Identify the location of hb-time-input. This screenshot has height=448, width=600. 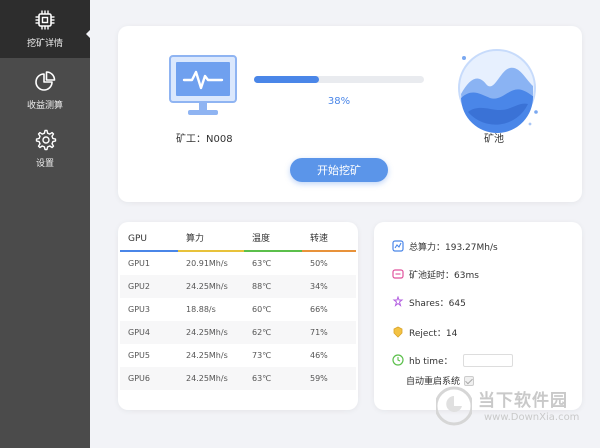
(487, 360).